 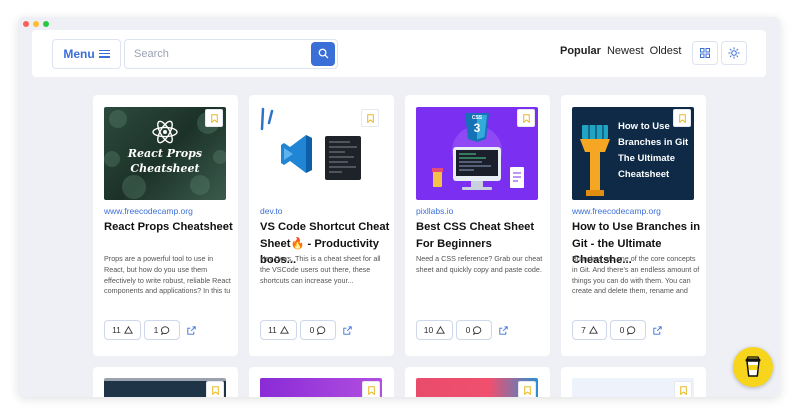 I want to click on card-thumbnail: 3 CSS, so click(x=477, y=153).